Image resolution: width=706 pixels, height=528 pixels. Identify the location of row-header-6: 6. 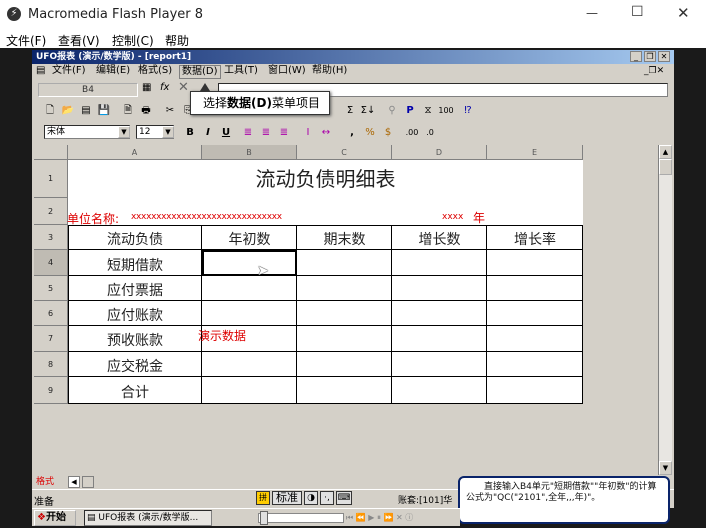
(51, 313).